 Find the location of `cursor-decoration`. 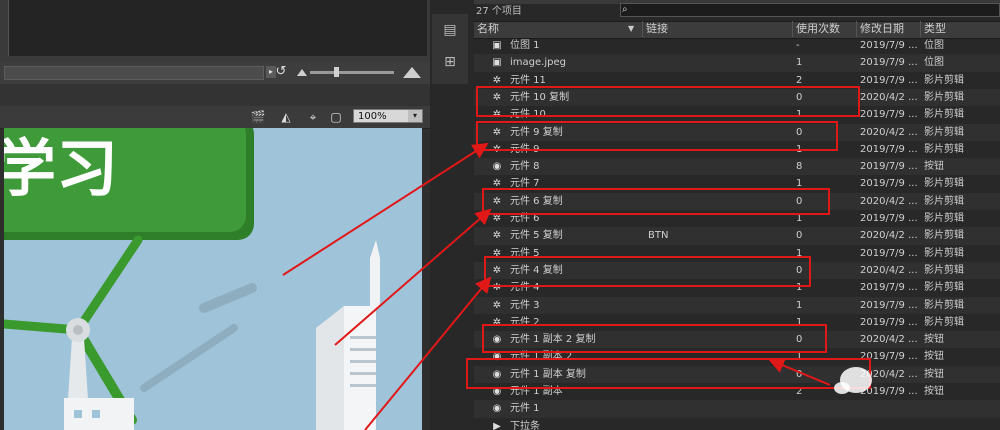

cursor-decoration is located at coordinates (853, 380).